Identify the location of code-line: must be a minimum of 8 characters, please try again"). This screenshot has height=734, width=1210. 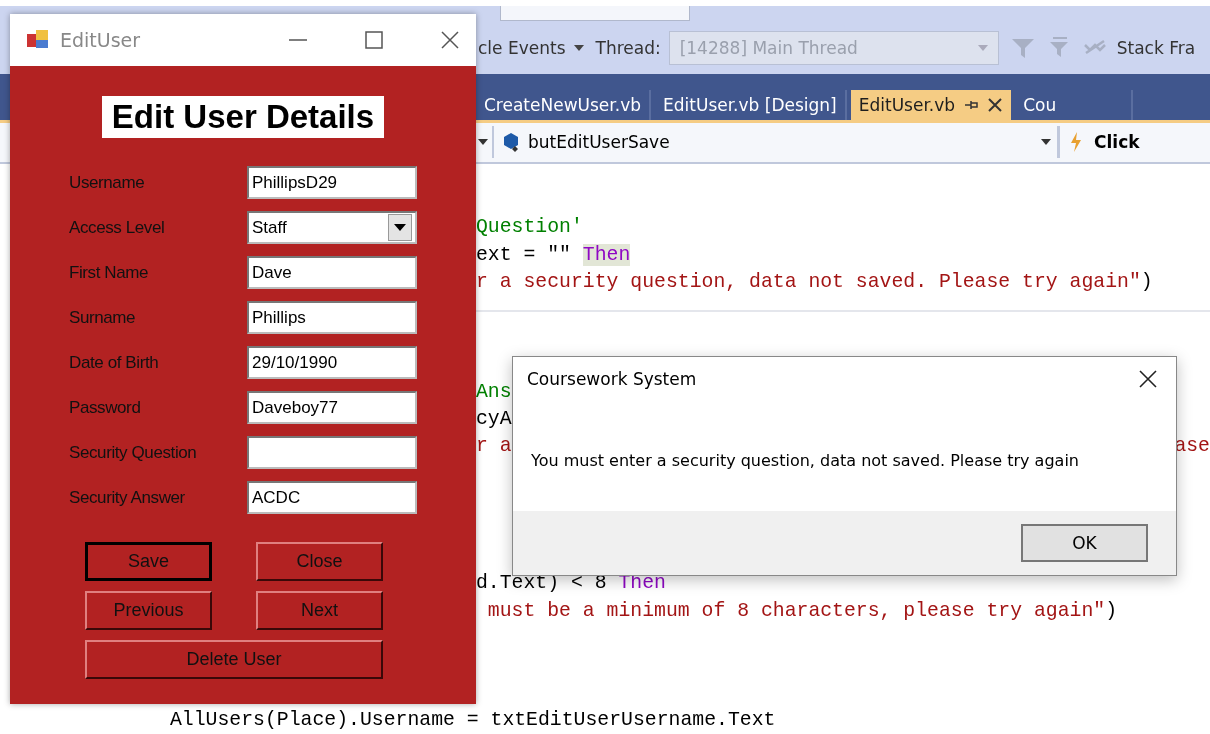
(802, 610).